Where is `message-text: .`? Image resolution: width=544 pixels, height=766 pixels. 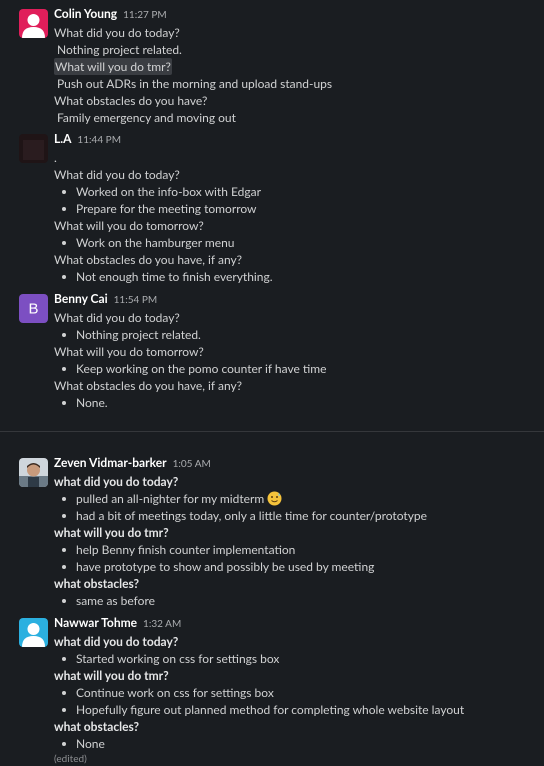
message-text: . is located at coordinates (55, 157).